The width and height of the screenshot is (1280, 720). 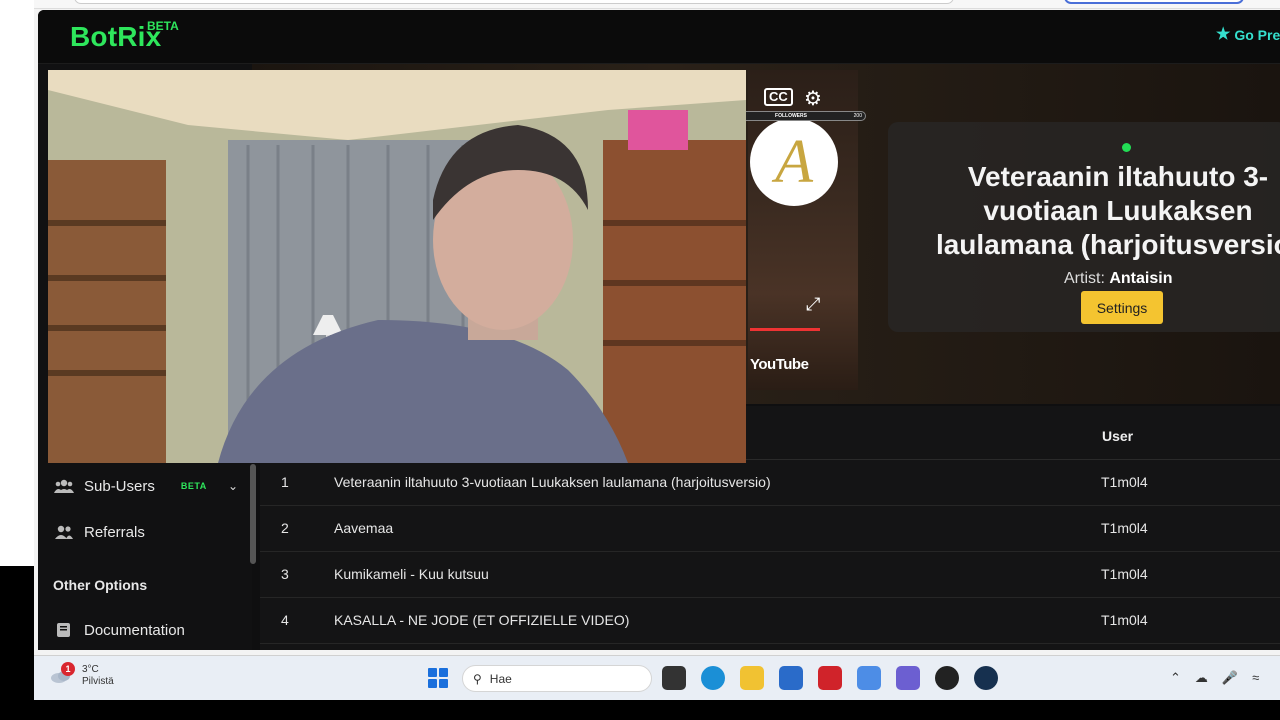 What do you see at coordinates (813, 304) in the screenshot?
I see `expand-icon: ⤢` at bounding box center [813, 304].